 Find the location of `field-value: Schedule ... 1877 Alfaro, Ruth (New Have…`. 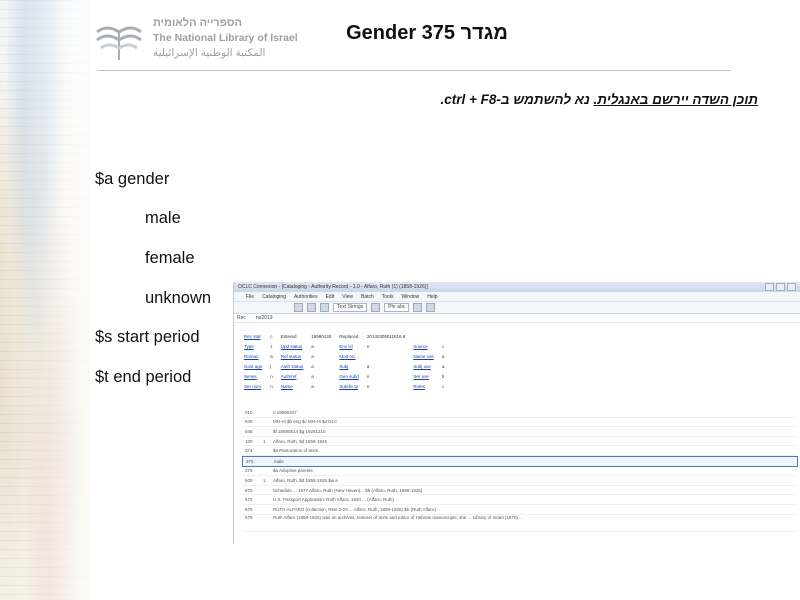

field-value: Schedule ... 1877 Alfaro, Ruth (New Have… is located at coordinates (347, 490).